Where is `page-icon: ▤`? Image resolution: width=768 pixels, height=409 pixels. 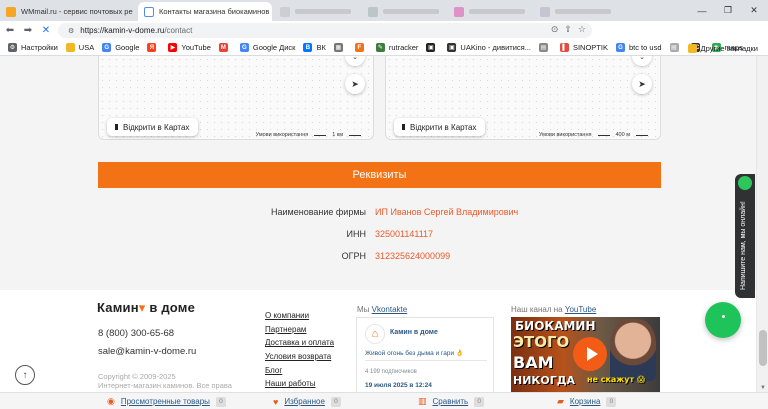
page-icon: ▤ is located at coordinates (543, 47).